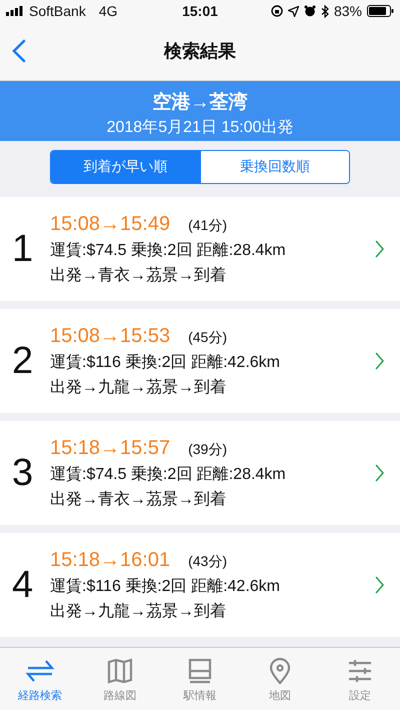 The image size is (400, 710). What do you see at coordinates (23, 473) in the screenshot?
I see `result-number: 3` at bounding box center [23, 473].